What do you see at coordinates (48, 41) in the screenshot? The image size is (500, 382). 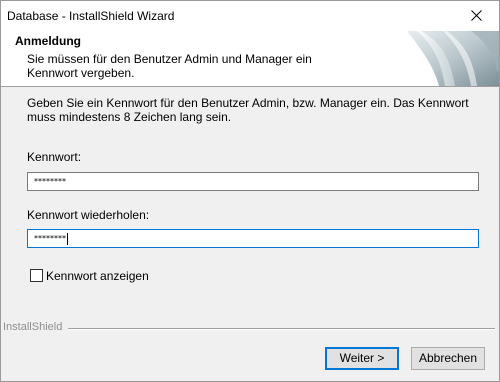 I see `page-title: Anmeldung` at bounding box center [48, 41].